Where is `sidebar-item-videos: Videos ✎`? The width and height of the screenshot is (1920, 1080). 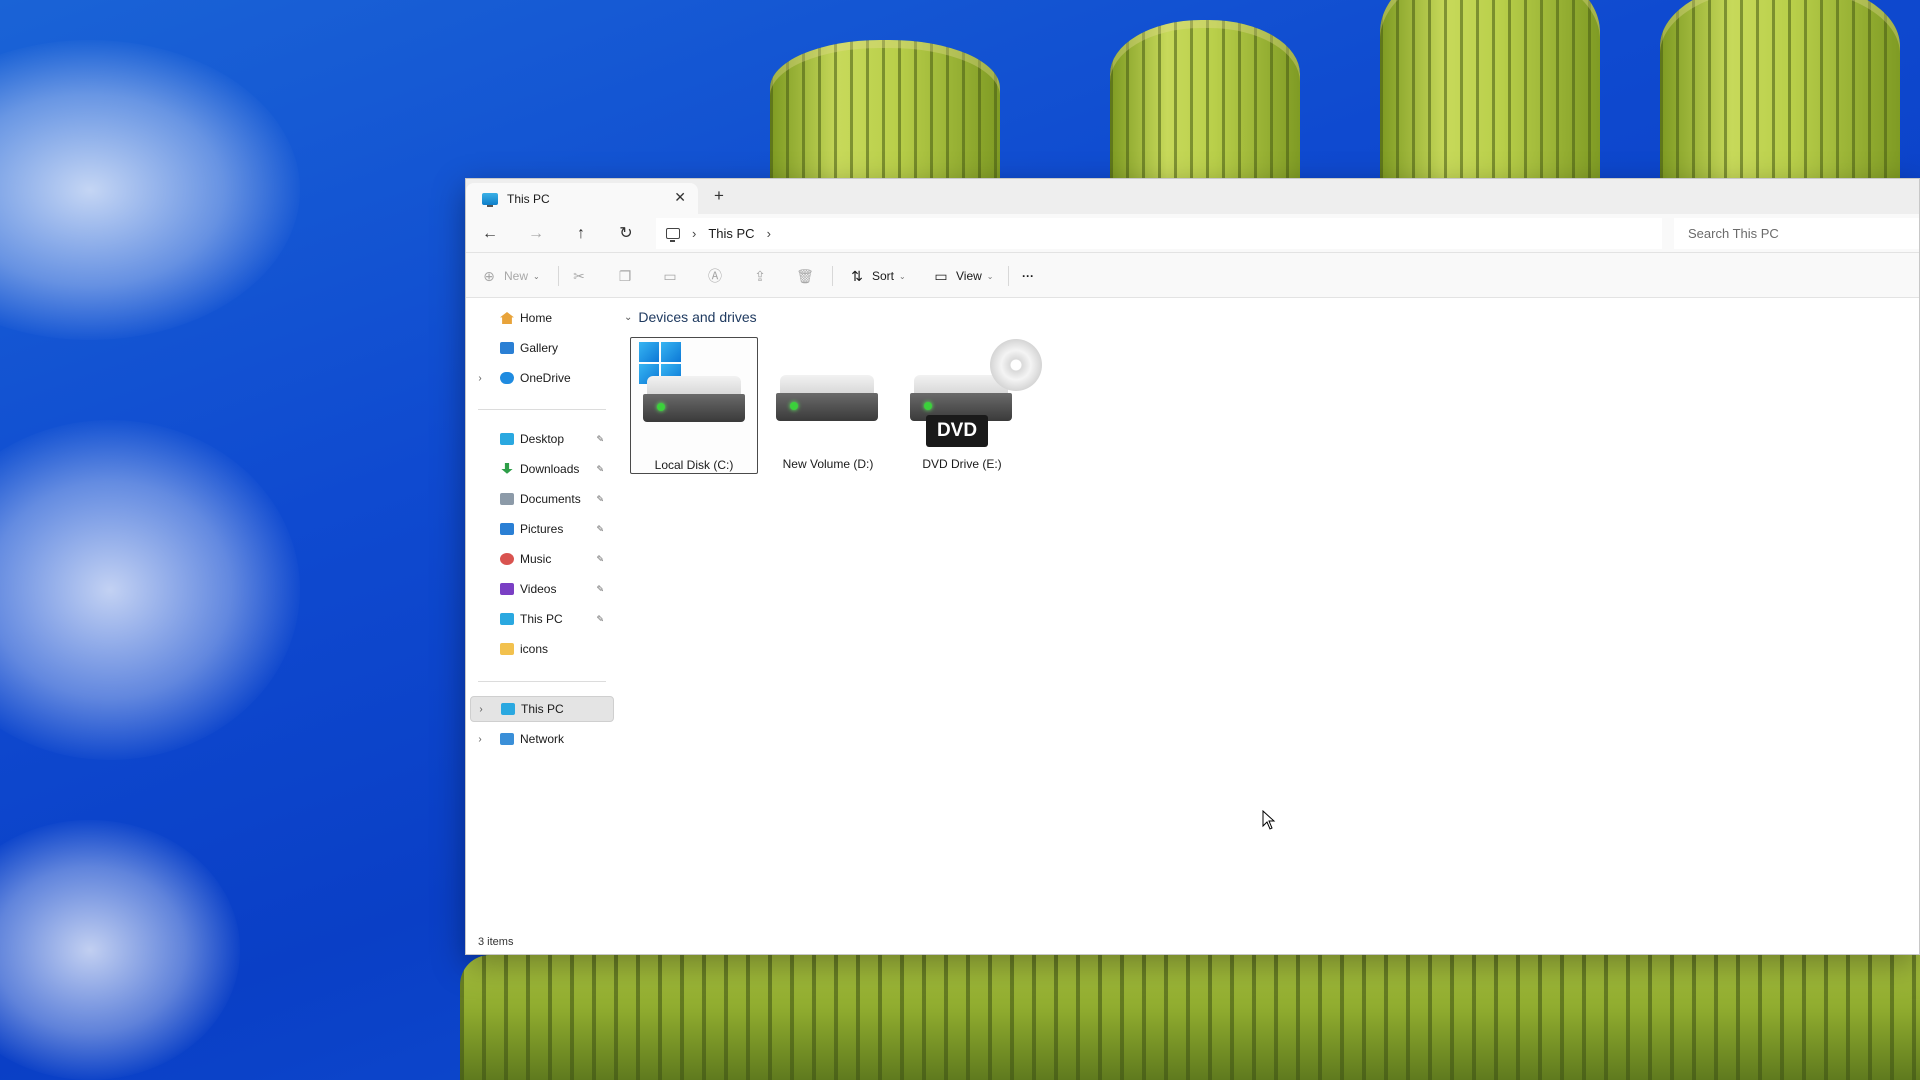 sidebar-item-videos: Videos ✎ is located at coordinates (542, 589).